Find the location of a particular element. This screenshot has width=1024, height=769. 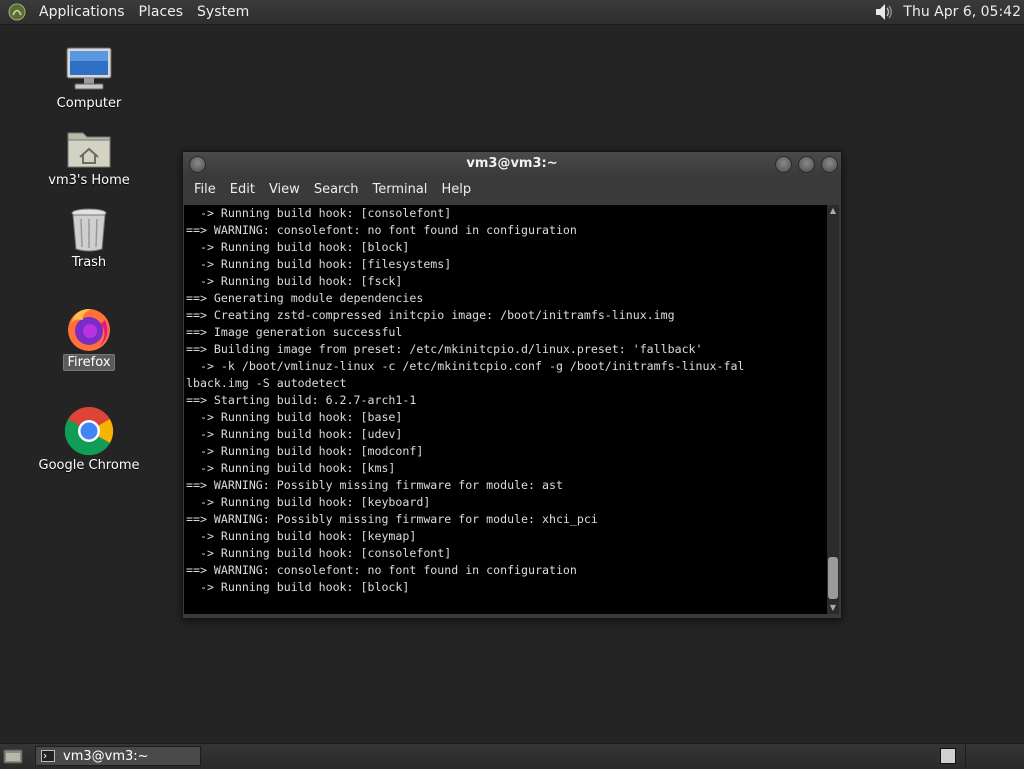

menu-search: Search is located at coordinates (336, 190).